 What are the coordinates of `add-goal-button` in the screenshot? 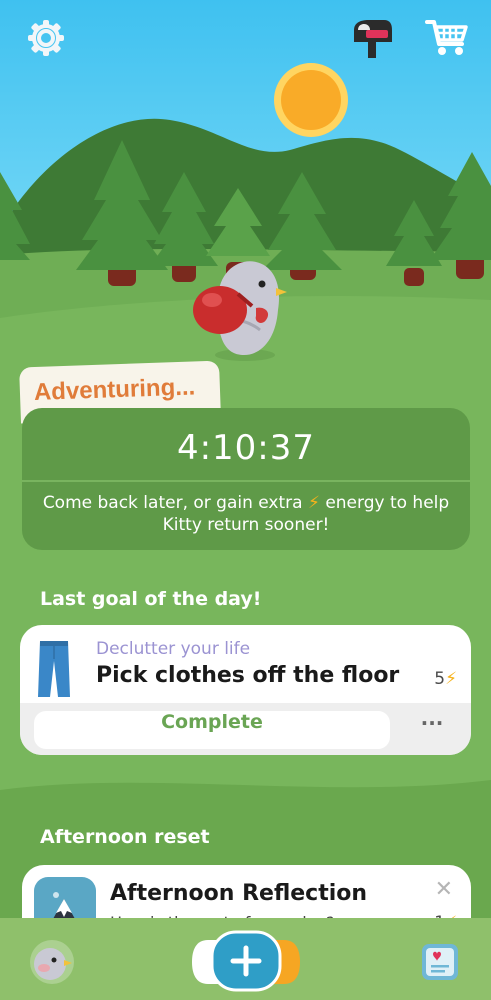 It's located at (246, 961).